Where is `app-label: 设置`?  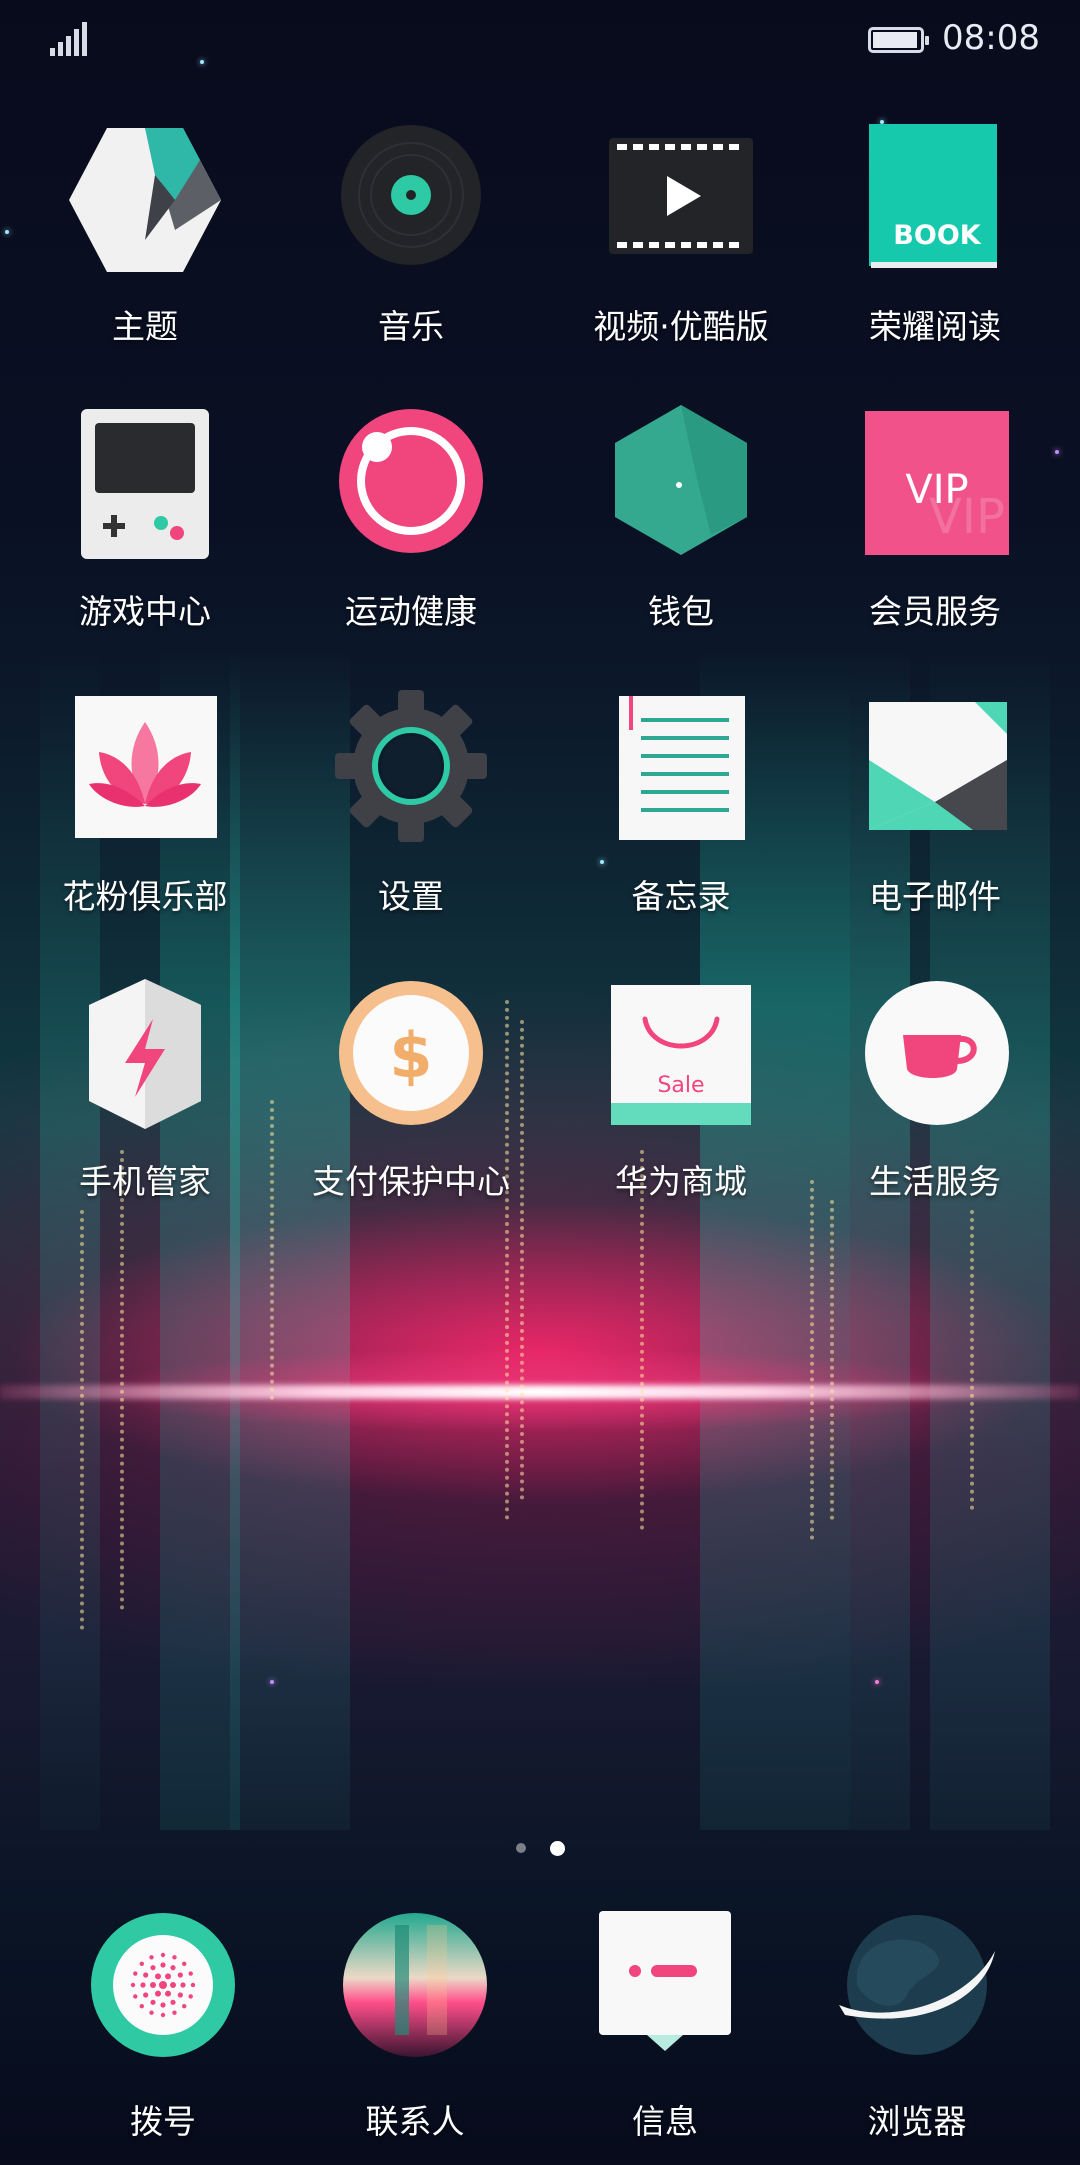
app-label: 设置 is located at coordinates (411, 896).